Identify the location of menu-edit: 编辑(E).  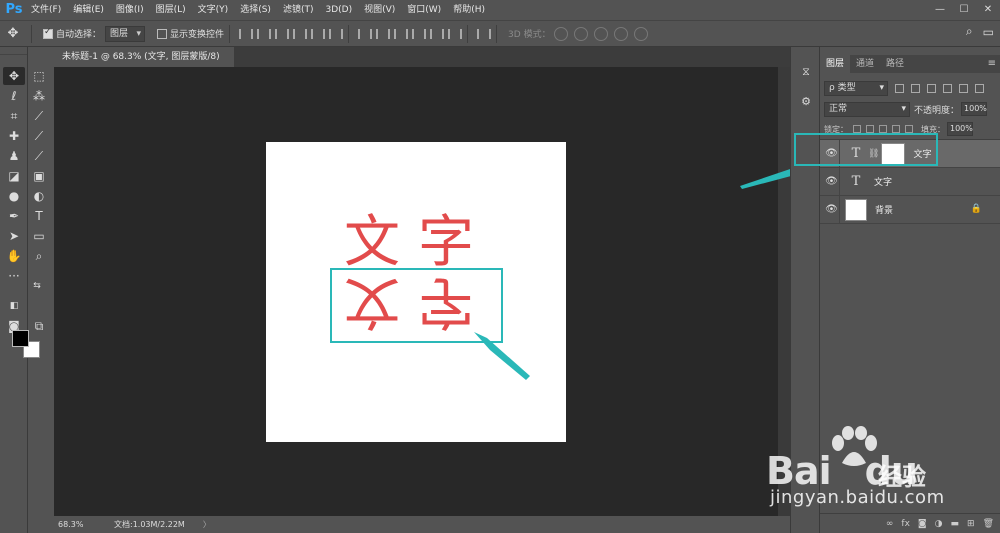
(88, 10).